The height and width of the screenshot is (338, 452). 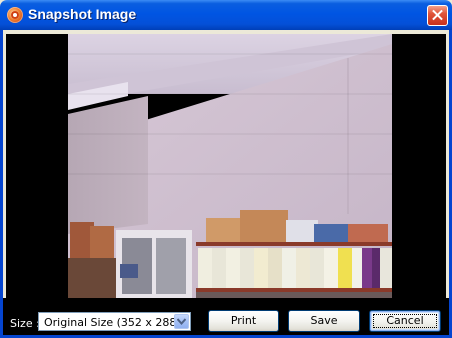 I want to click on title-bar: Snapshot Image, so click(x=226, y=15).